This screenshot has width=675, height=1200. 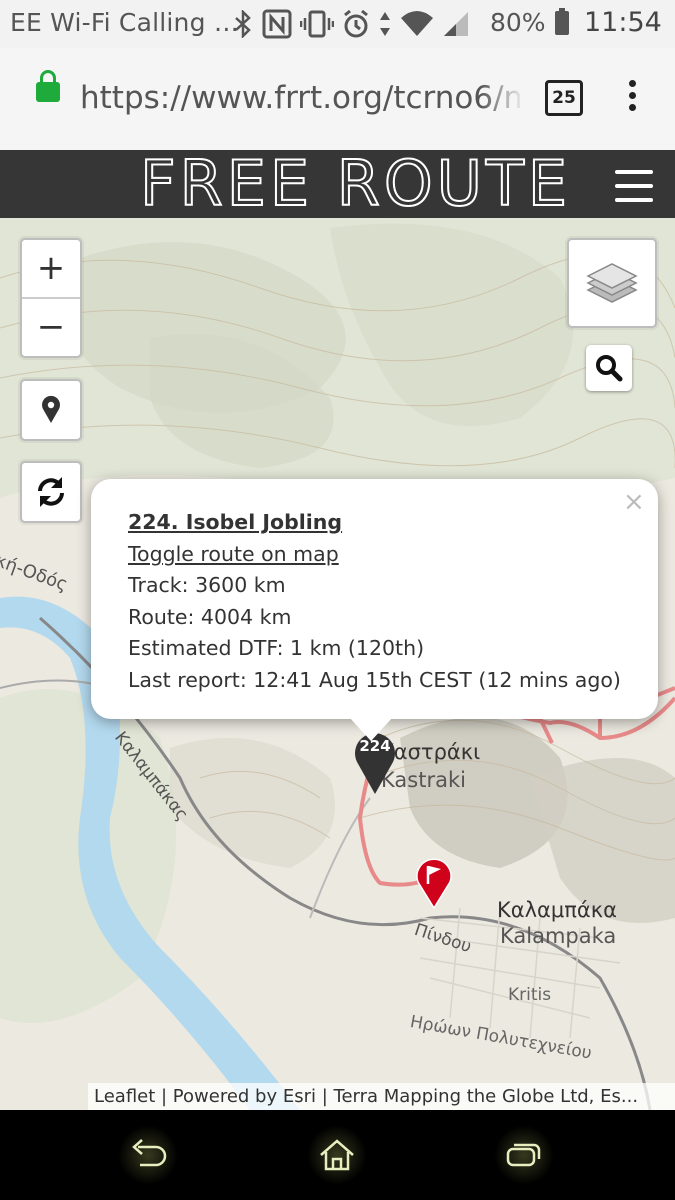 I want to click on back-button, so click(x=148, y=1155).